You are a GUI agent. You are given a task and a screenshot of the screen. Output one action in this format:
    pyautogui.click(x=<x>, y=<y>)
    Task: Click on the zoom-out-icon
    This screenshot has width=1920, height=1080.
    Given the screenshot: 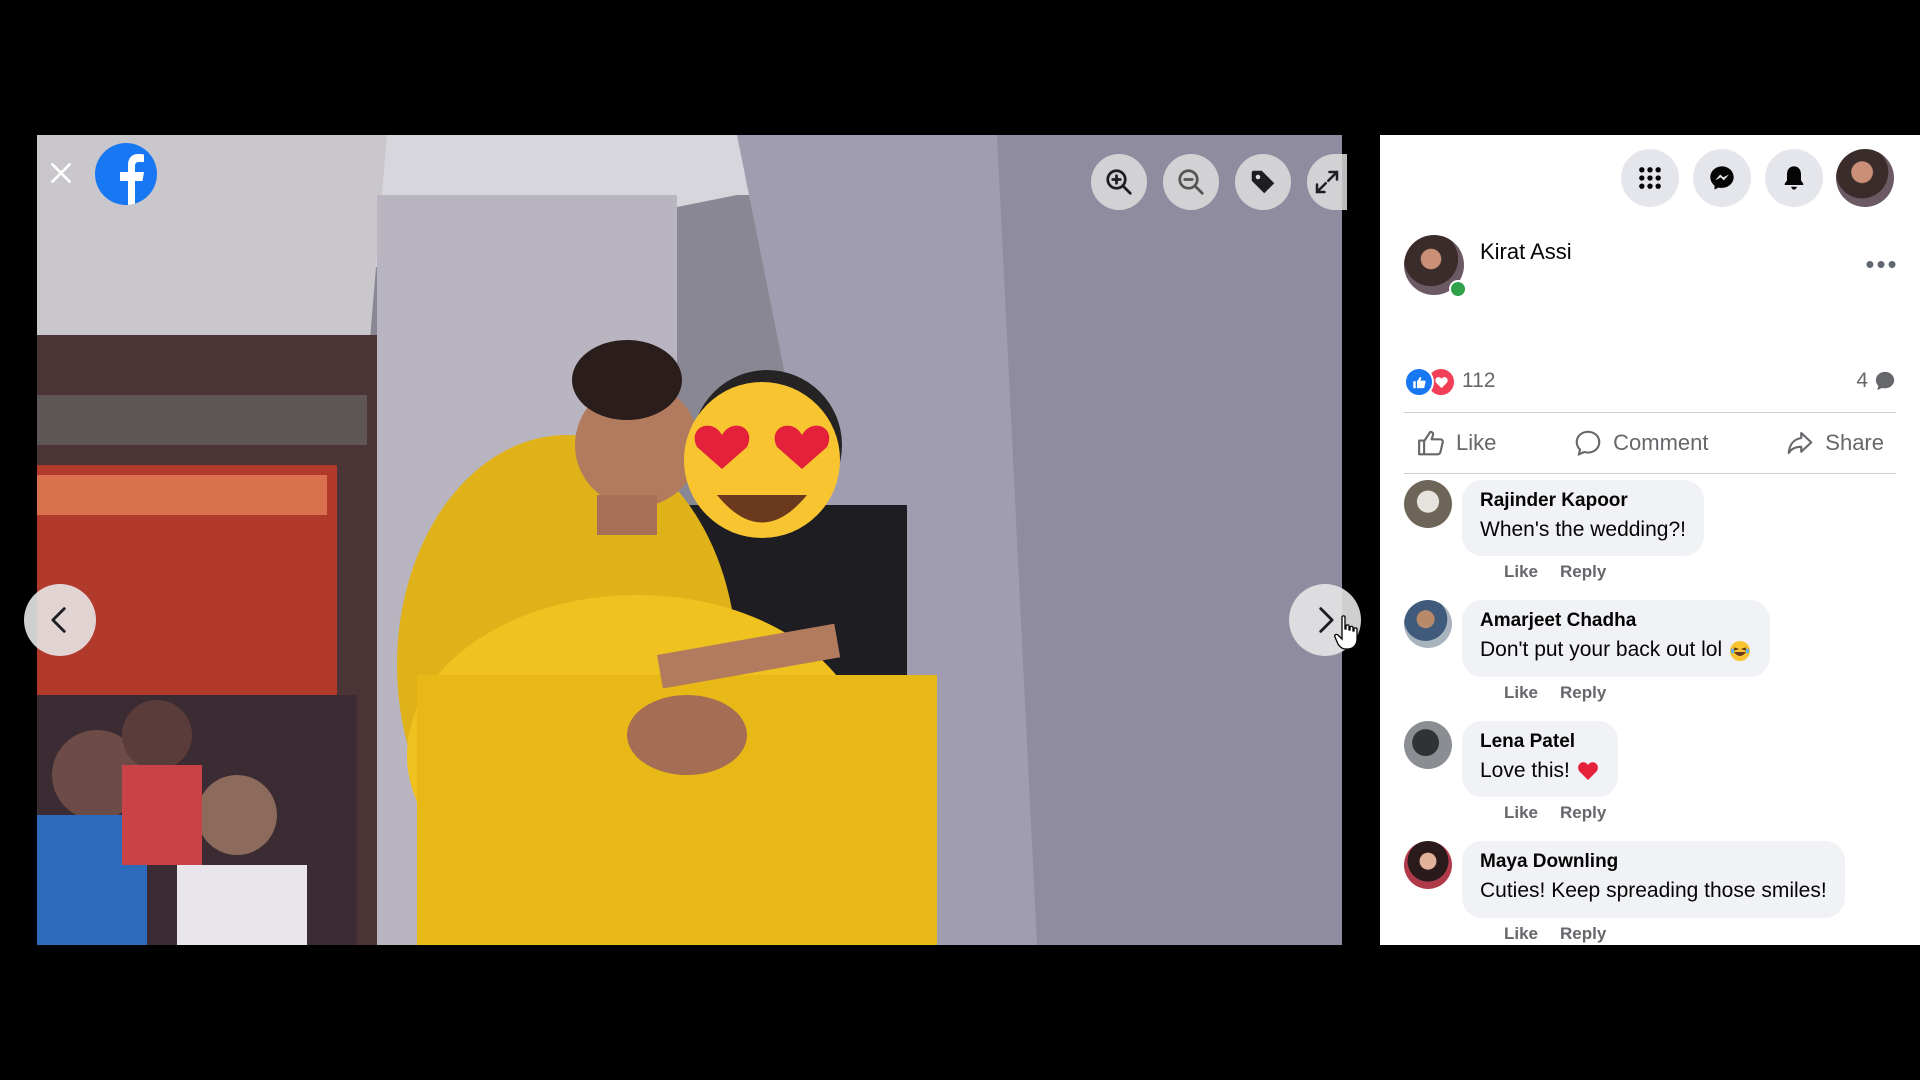 What is the action you would take?
    pyautogui.click(x=1191, y=182)
    